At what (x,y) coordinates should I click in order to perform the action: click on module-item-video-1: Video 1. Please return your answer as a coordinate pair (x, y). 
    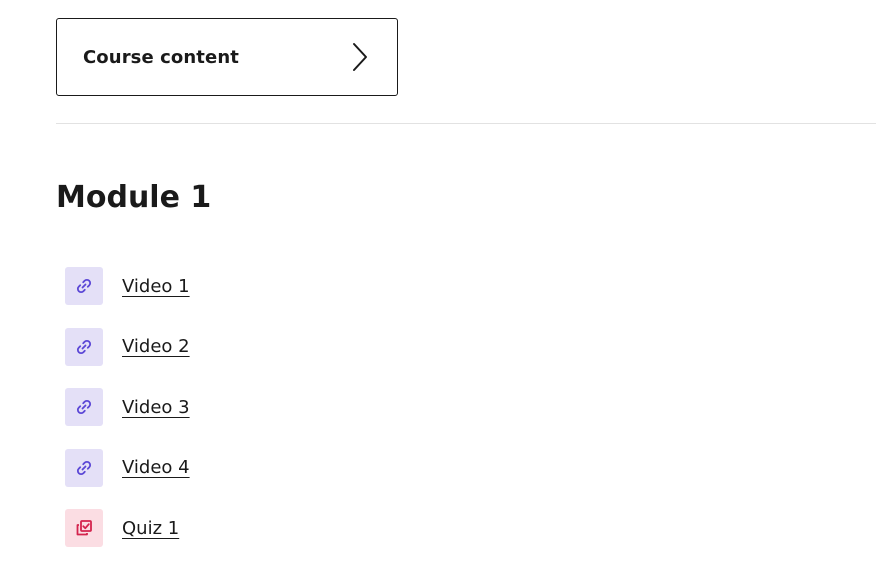
    Looking at the image, I should click on (127, 286).